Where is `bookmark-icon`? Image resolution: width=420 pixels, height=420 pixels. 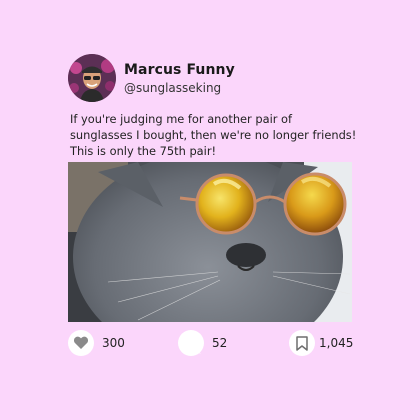
bookmark-icon is located at coordinates (302, 343).